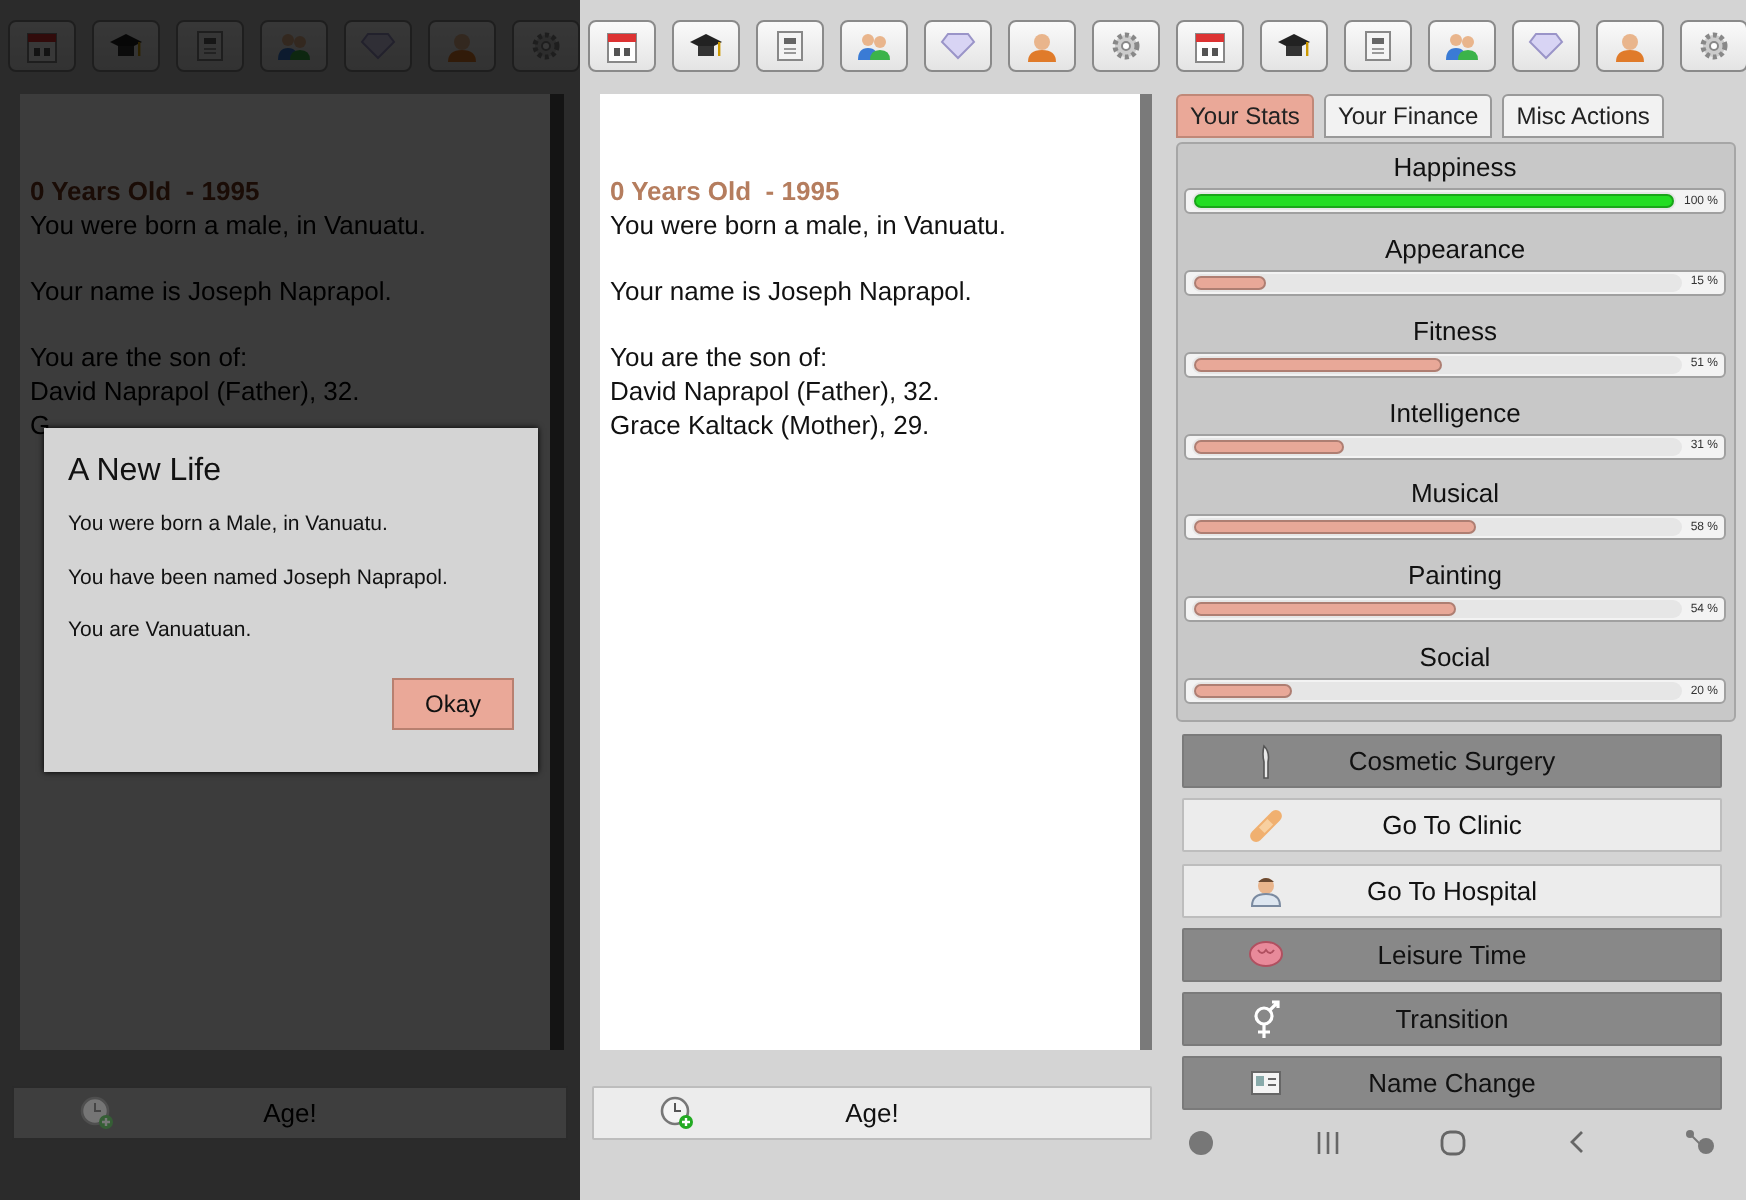 This screenshot has width=1746, height=1200. Describe the element at coordinates (1201, 1142) in the screenshot. I see `ball-icon` at that location.